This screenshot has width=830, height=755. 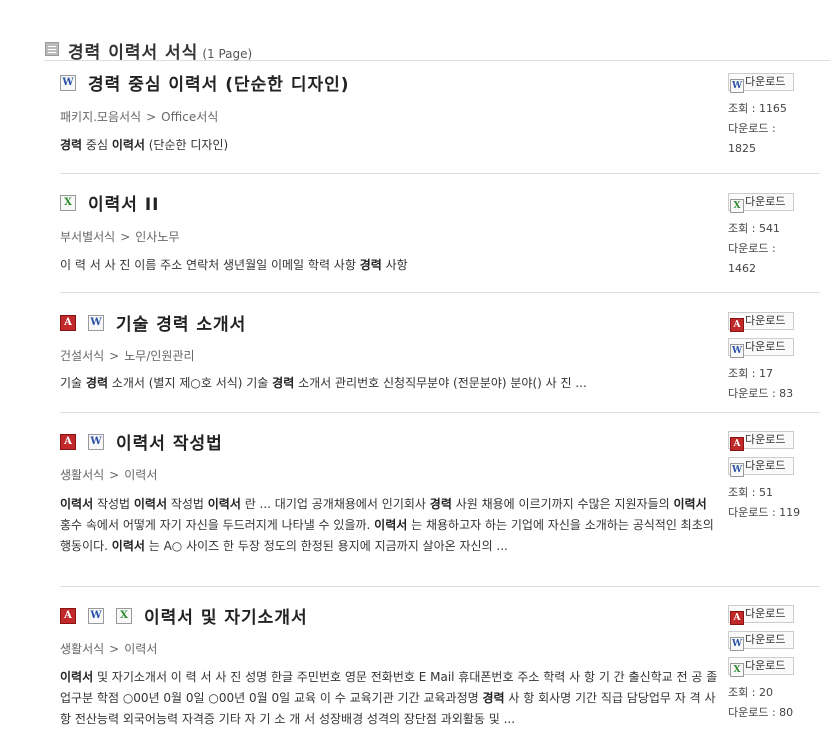 What do you see at coordinates (773, 116) in the screenshot?
I see `download-panel: W 다운로드 조회 : 1165 다운로드 : 1825` at bounding box center [773, 116].